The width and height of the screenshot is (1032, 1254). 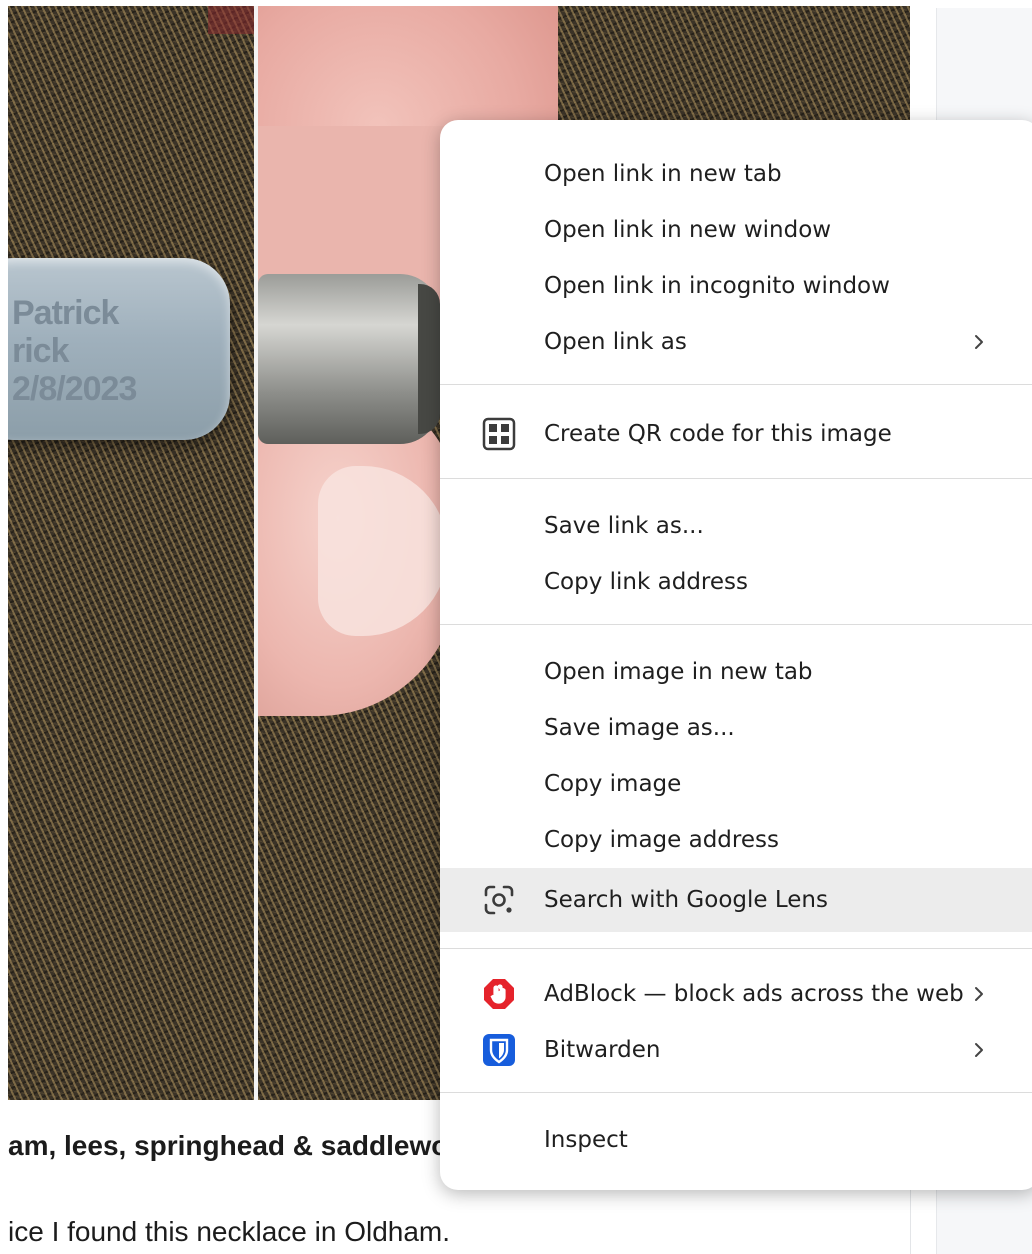 What do you see at coordinates (686, 900) in the screenshot?
I see `menu-item-label: Search with Google Lens` at bounding box center [686, 900].